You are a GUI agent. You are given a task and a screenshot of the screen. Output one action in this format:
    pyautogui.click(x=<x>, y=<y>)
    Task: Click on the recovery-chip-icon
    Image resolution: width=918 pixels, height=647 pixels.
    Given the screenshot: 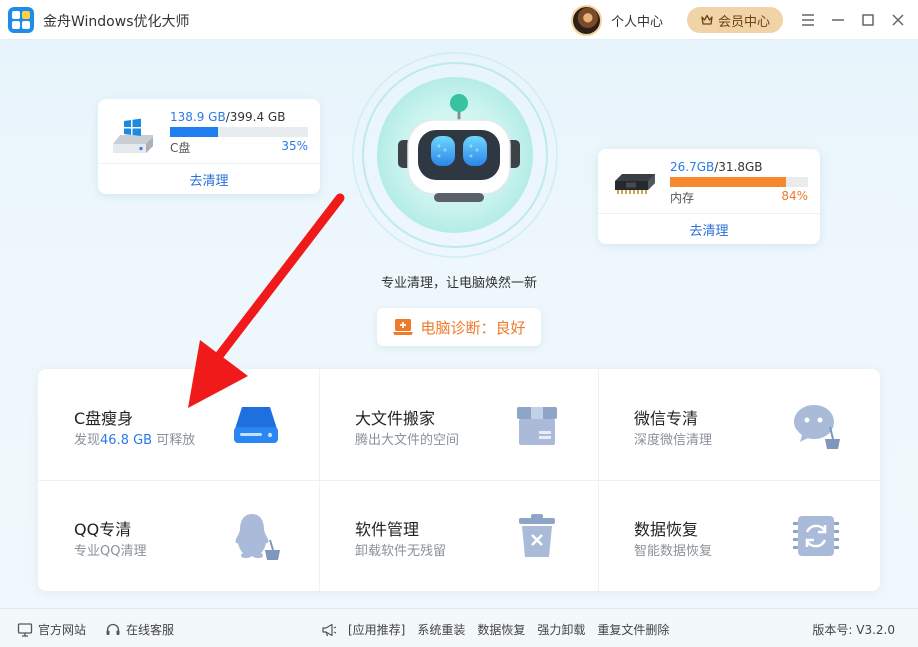 What is the action you would take?
    pyautogui.click(x=816, y=536)
    